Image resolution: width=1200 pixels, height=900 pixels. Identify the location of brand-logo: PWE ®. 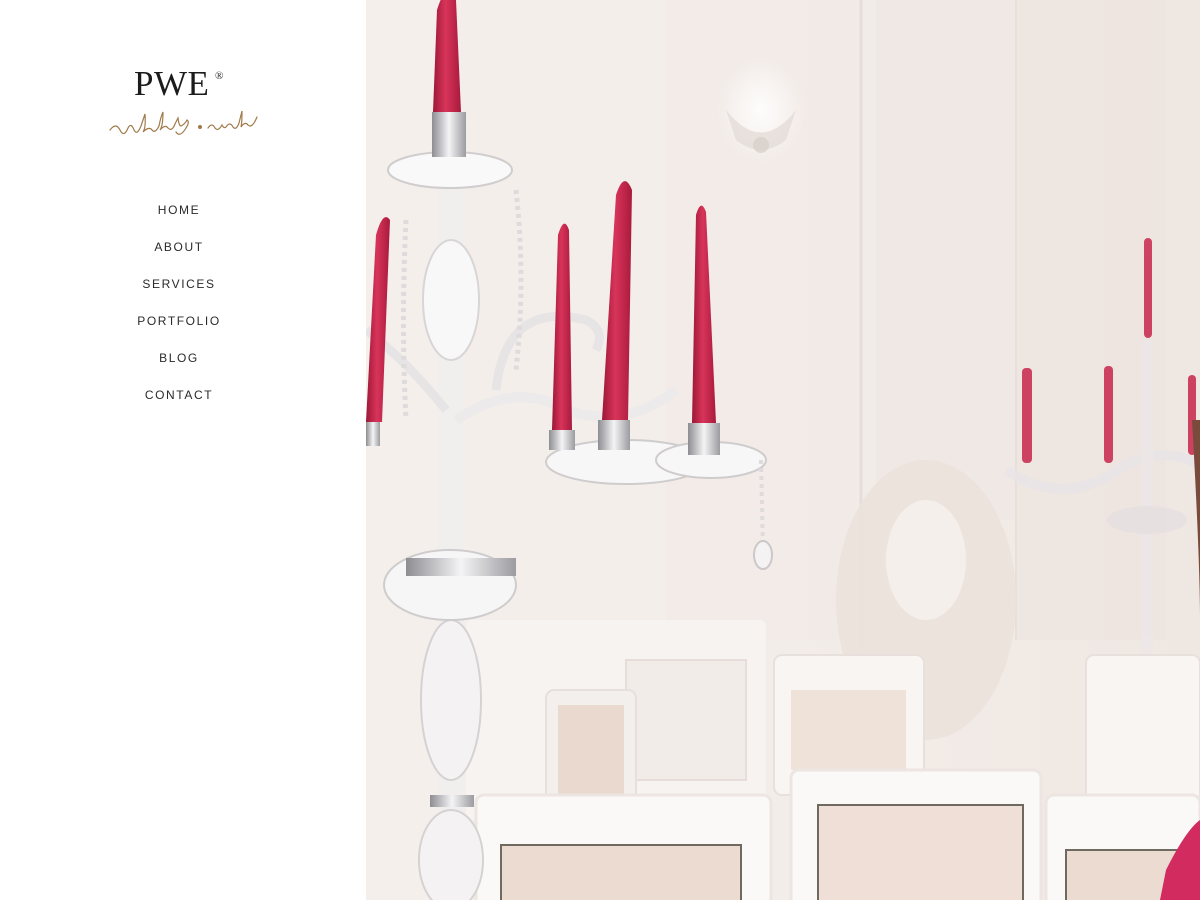
(183, 112).